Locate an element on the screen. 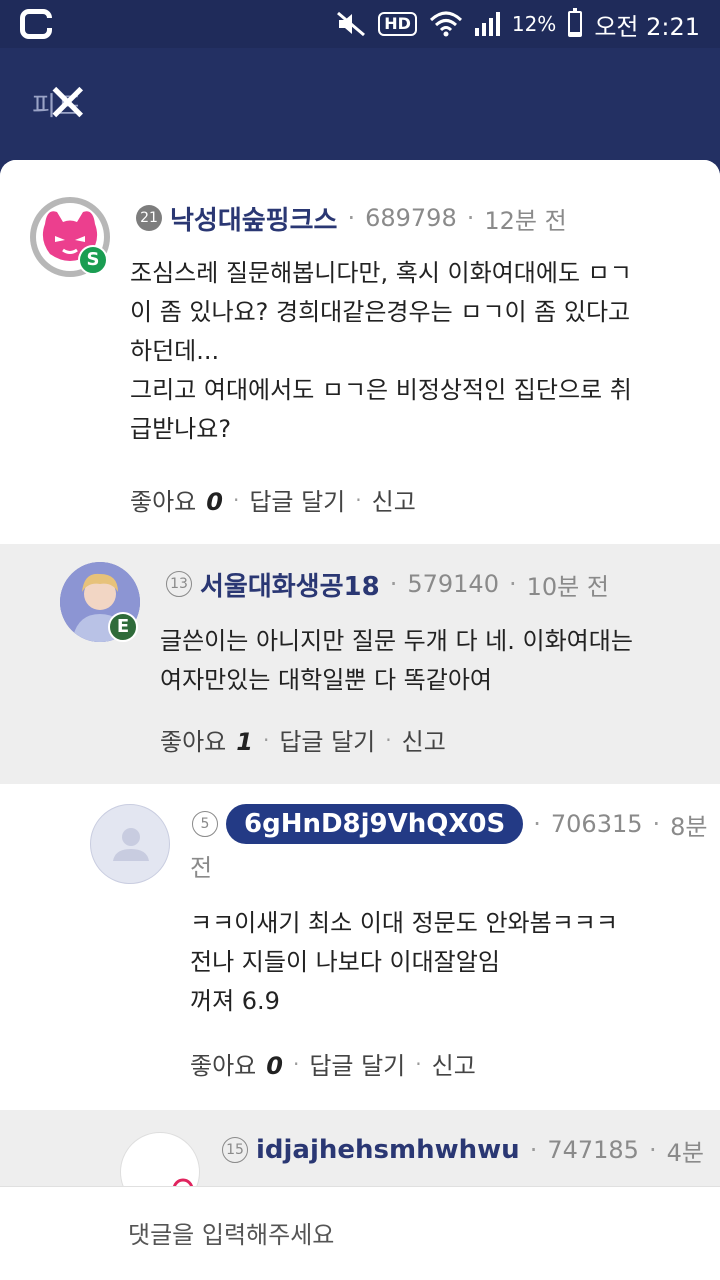 The image size is (720, 1280). user-id: 706315 is located at coordinates (596, 824).